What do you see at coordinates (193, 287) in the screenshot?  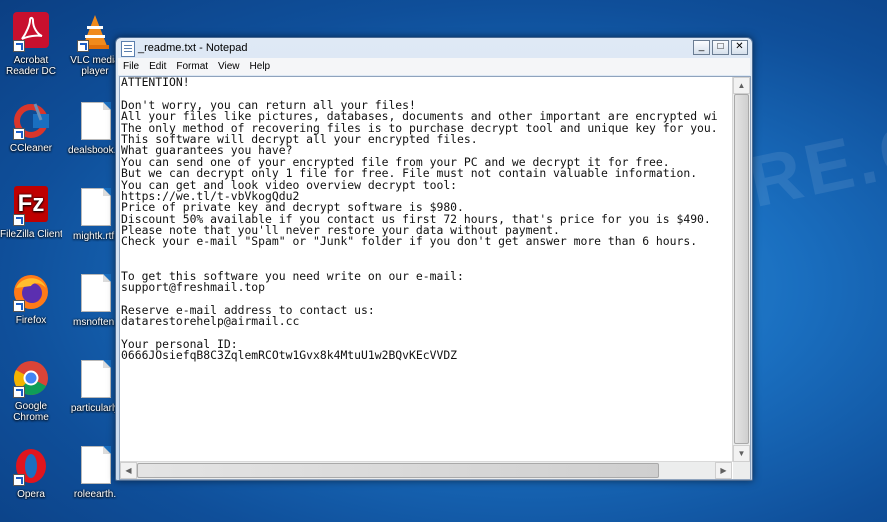 I see `text-line: support@freshmail.top` at bounding box center [193, 287].